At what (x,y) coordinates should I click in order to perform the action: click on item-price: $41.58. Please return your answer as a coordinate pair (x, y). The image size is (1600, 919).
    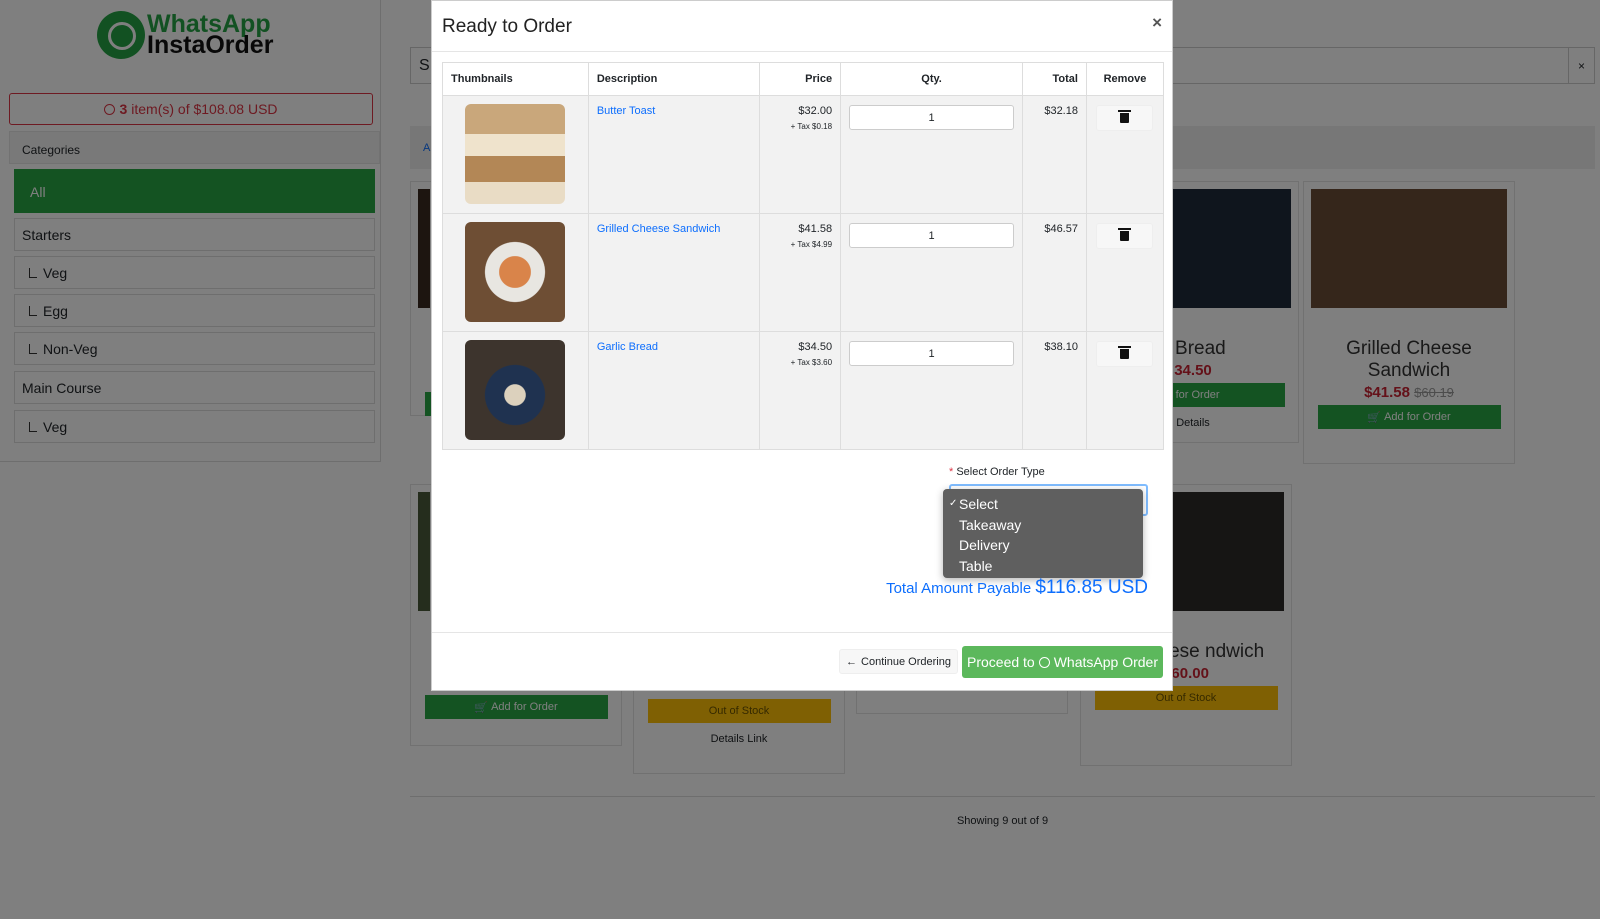
    Looking at the image, I should click on (815, 229).